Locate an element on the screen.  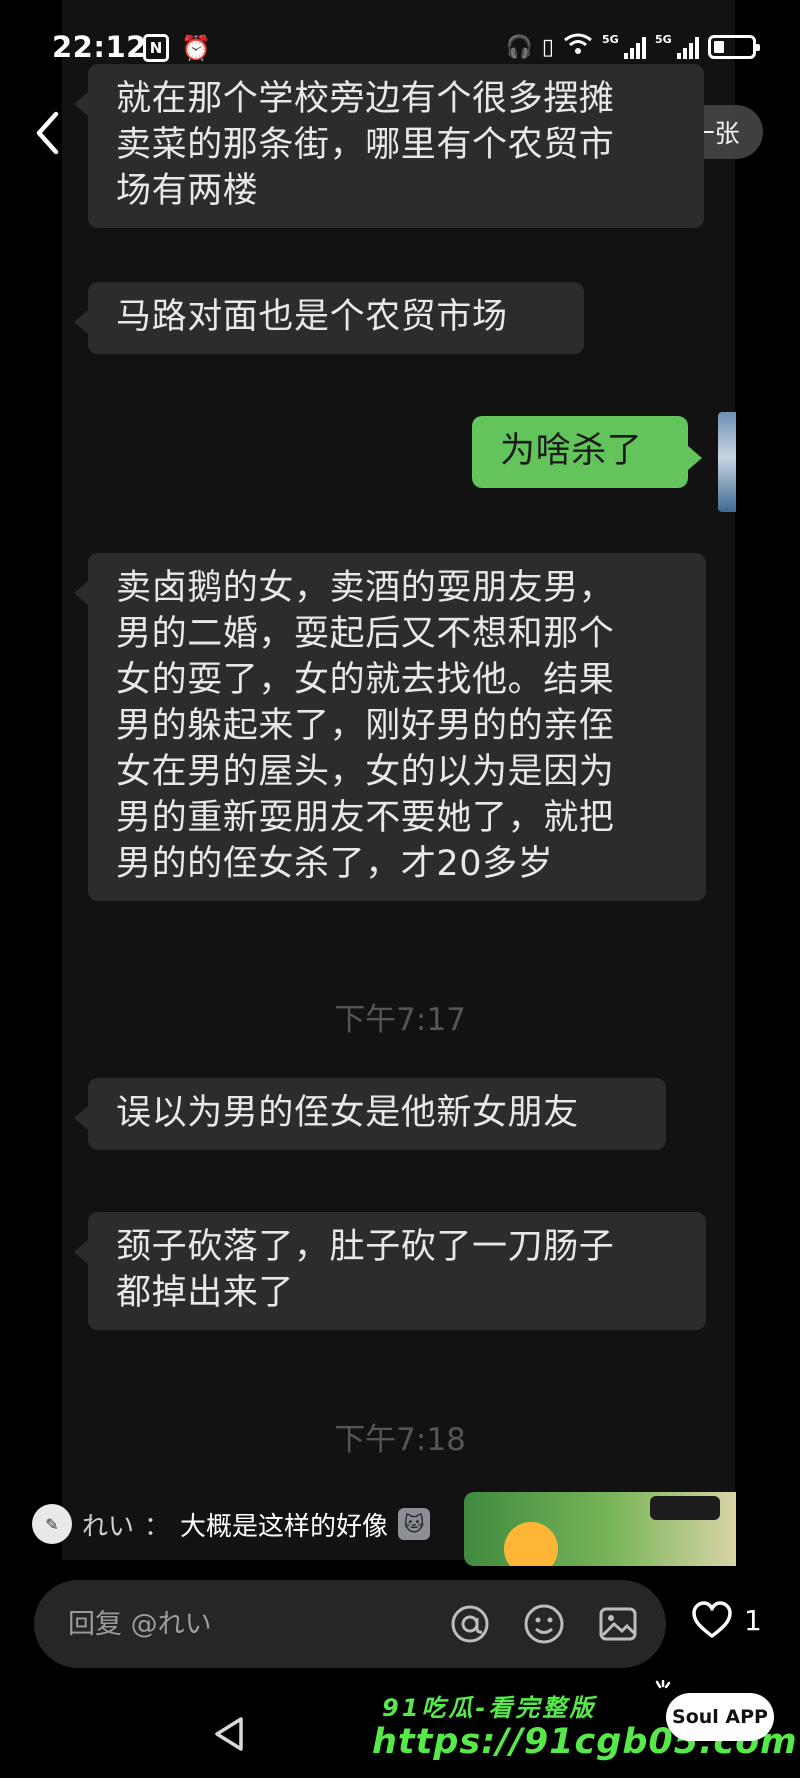
comment-preview: ✎ れい ： 大概是这样的好像 🐱 is located at coordinates (231, 1524).